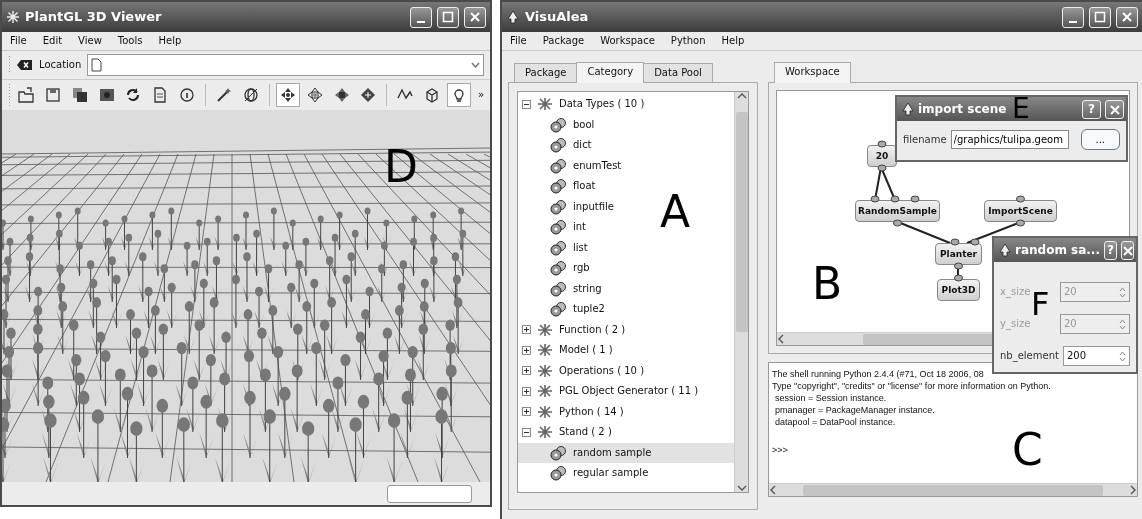 This screenshot has width=1142, height=519. What do you see at coordinates (557, 268) in the screenshot?
I see `tree-item: rgb` at bounding box center [557, 268].